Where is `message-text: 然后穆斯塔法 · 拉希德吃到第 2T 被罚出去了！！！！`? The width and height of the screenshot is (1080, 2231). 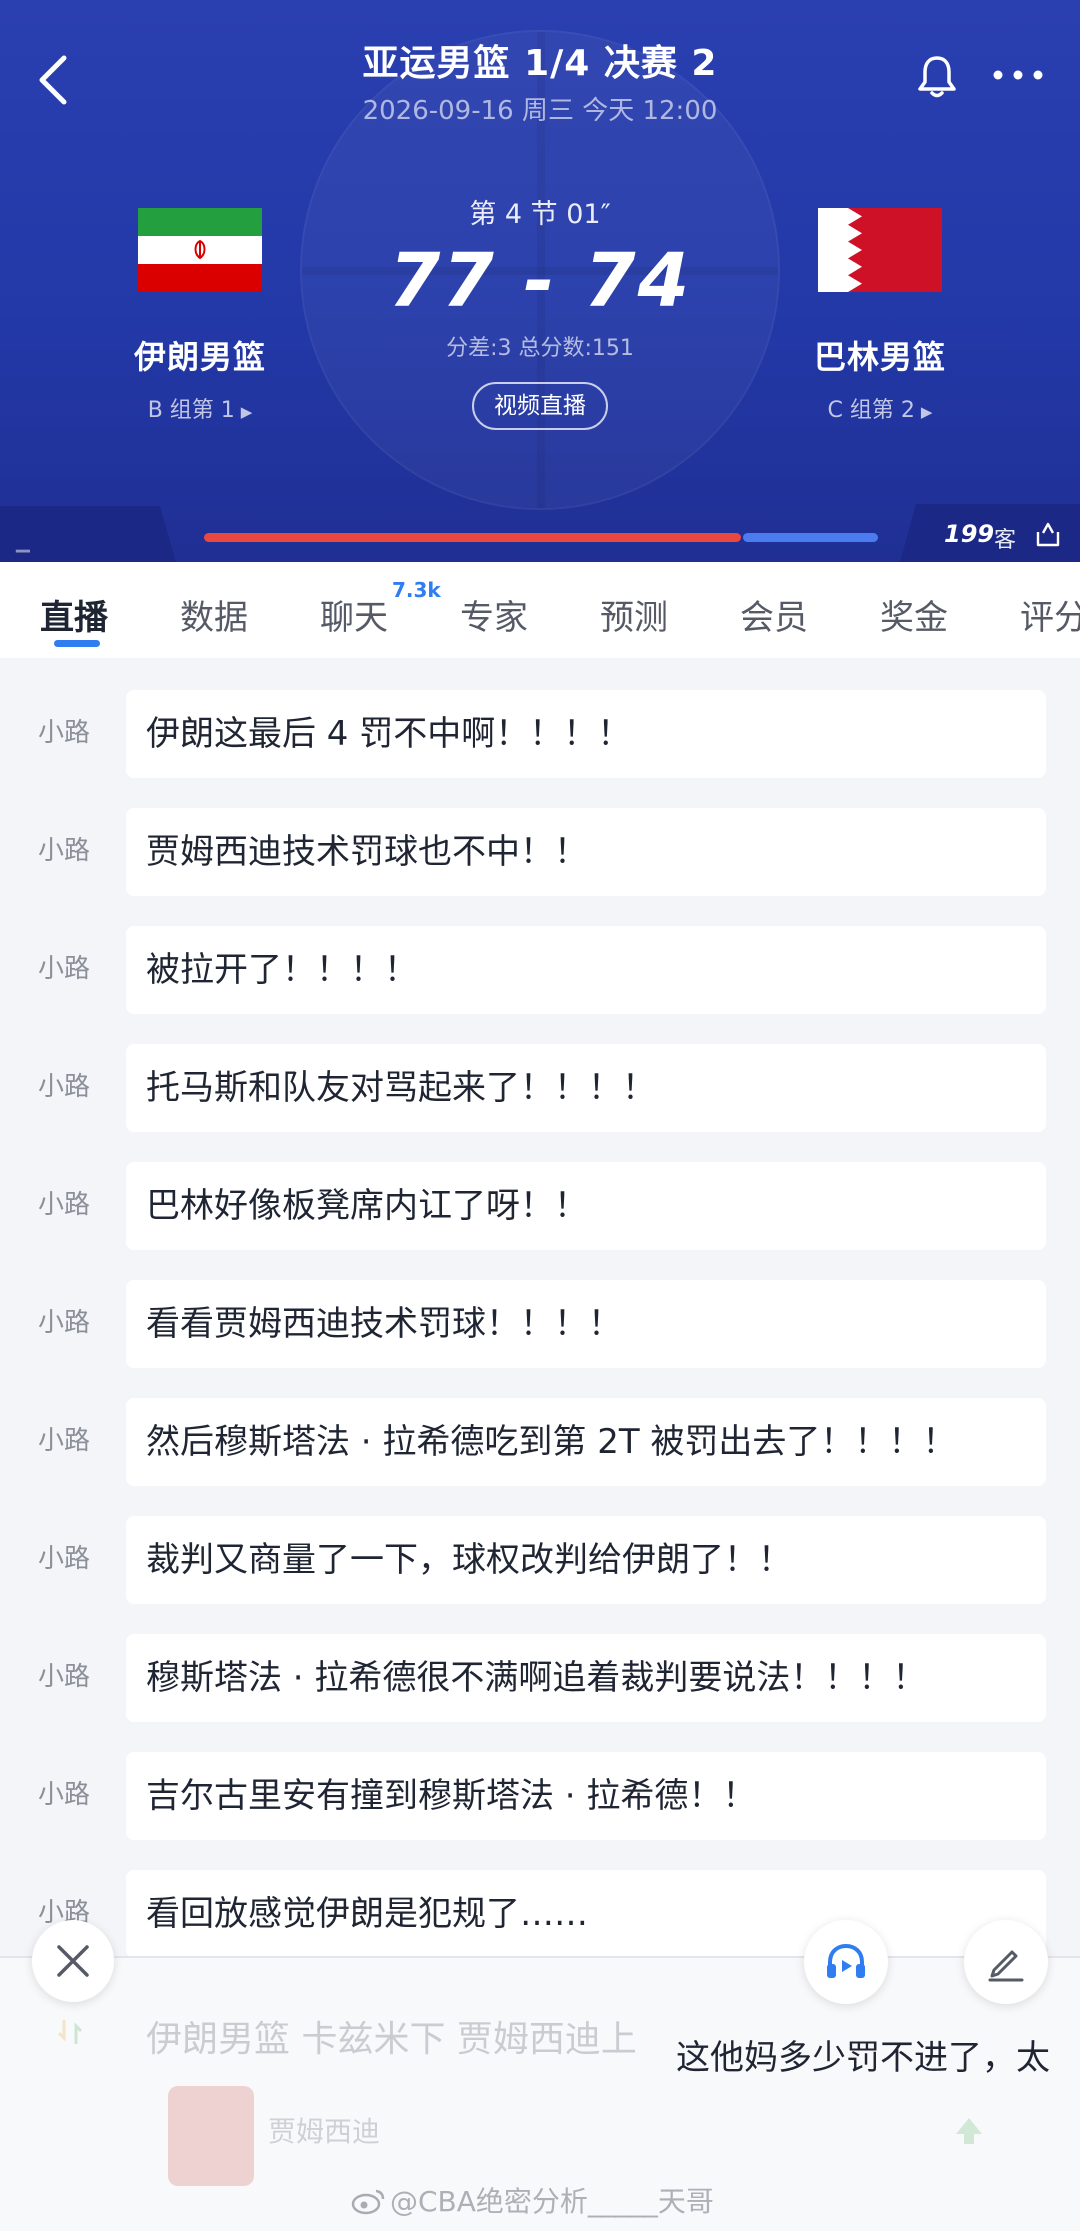 message-text: 然后穆斯塔法 · 拉希德吃到第 2T 被罚出去了！！！！ is located at coordinates (586, 1442).